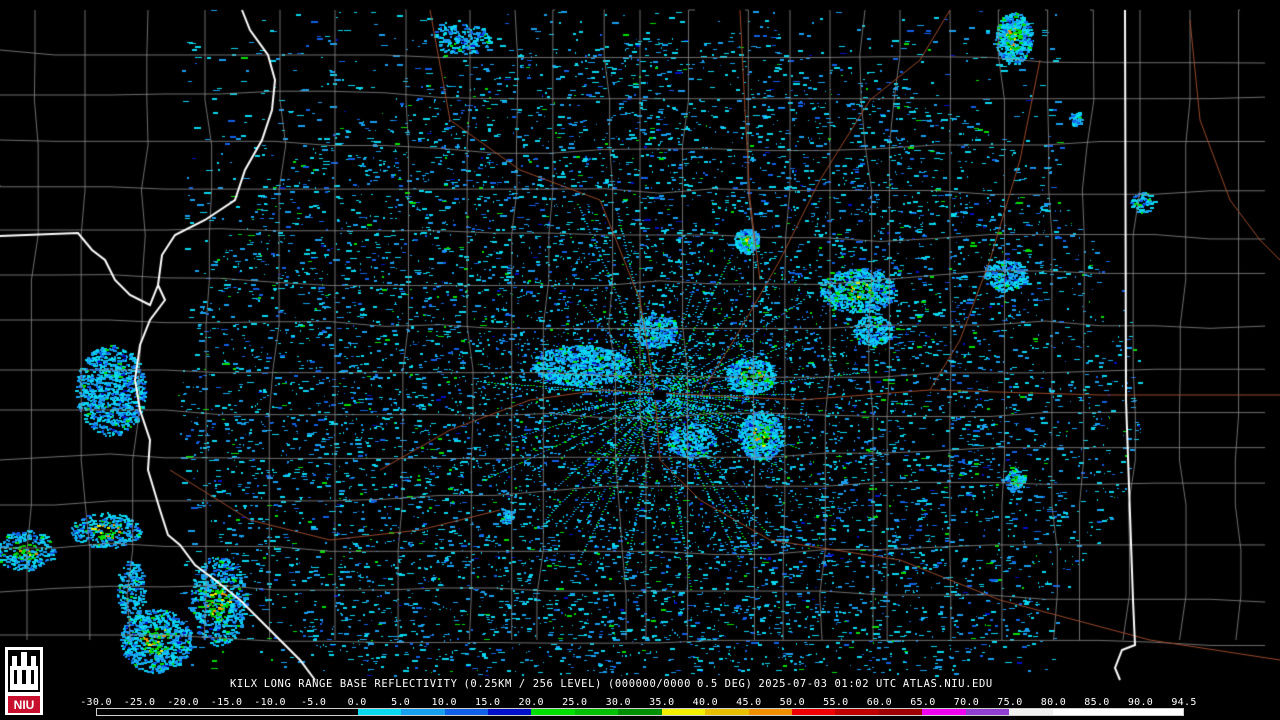  I want to click on color-scale-bar, so click(640, 712).